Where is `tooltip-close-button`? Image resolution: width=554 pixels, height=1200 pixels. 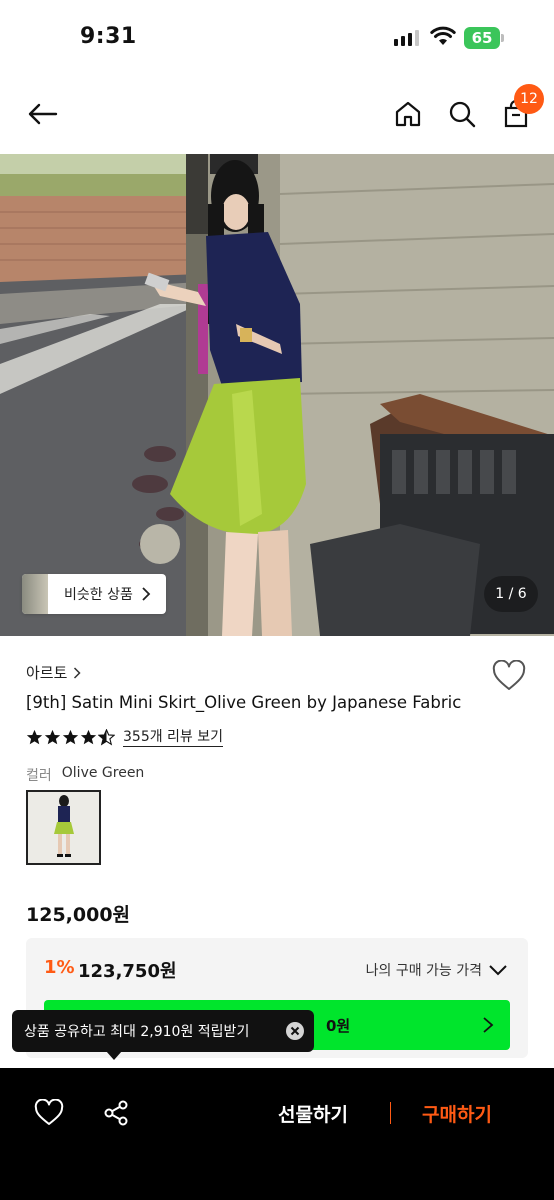 tooltip-close-button is located at coordinates (295, 1031).